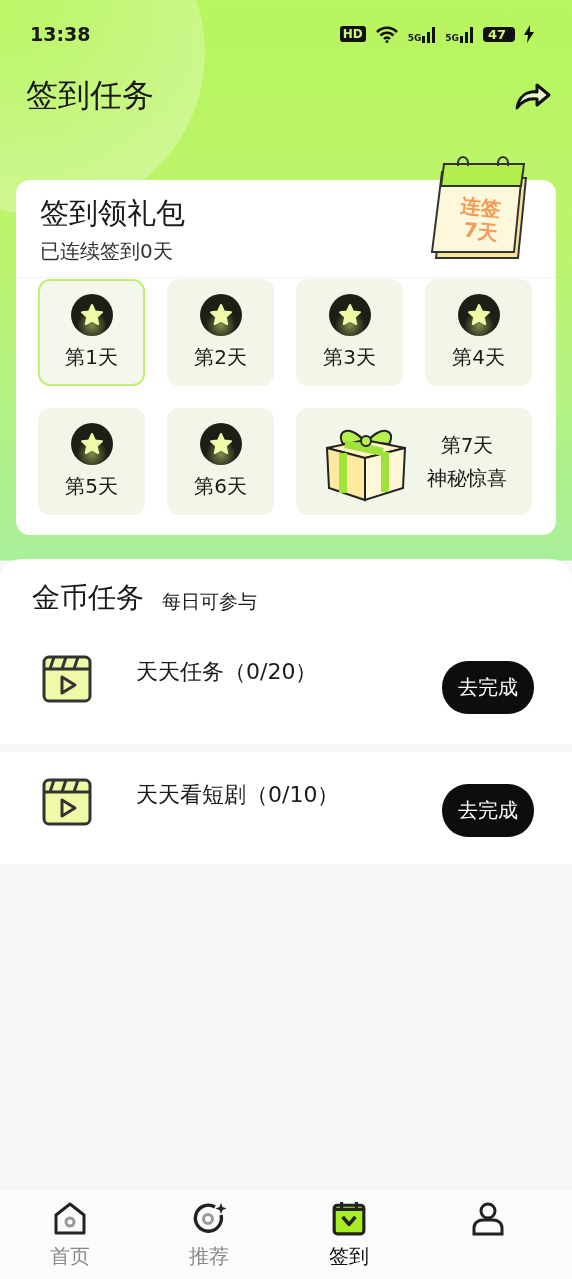 Image resolution: width=572 pixels, height=1279 pixels. Describe the element at coordinates (107, 251) in the screenshot. I see `streak-text: 已连续签到0天` at that location.